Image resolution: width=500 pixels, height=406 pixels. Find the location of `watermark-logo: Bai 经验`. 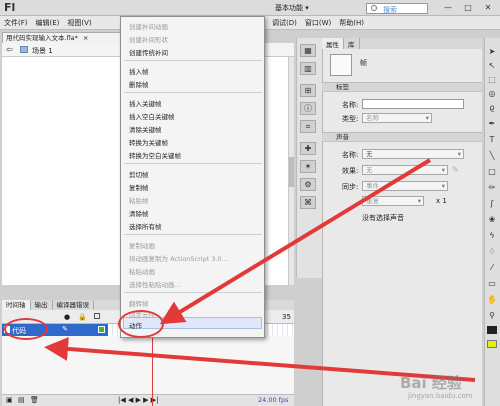

watermark-logo: Bai 经验 is located at coordinates (431, 383).